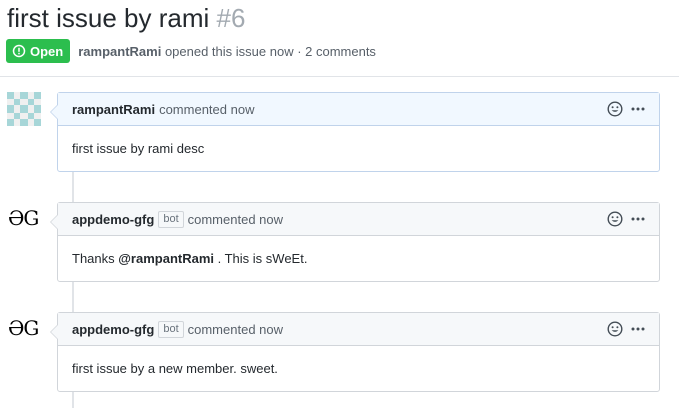 The width and height of the screenshot is (679, 408). Describe the element at coordinates (138, 148) in the screenshot. I see `comment-text: first issue by rami desc` at that location.